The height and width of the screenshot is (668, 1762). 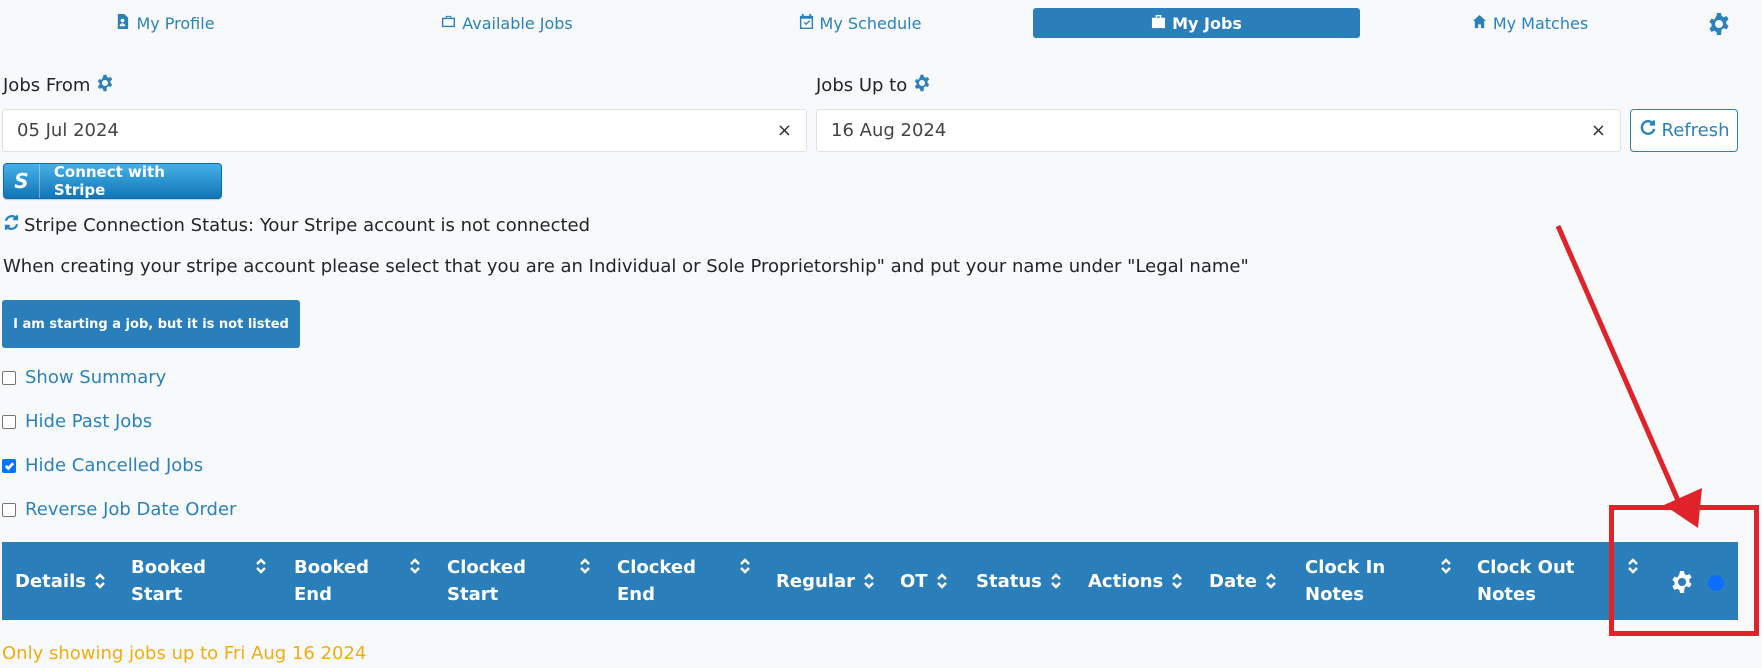 I want to click on column-clocked-start-label: Clocked Start, so click(x=486, y=581).